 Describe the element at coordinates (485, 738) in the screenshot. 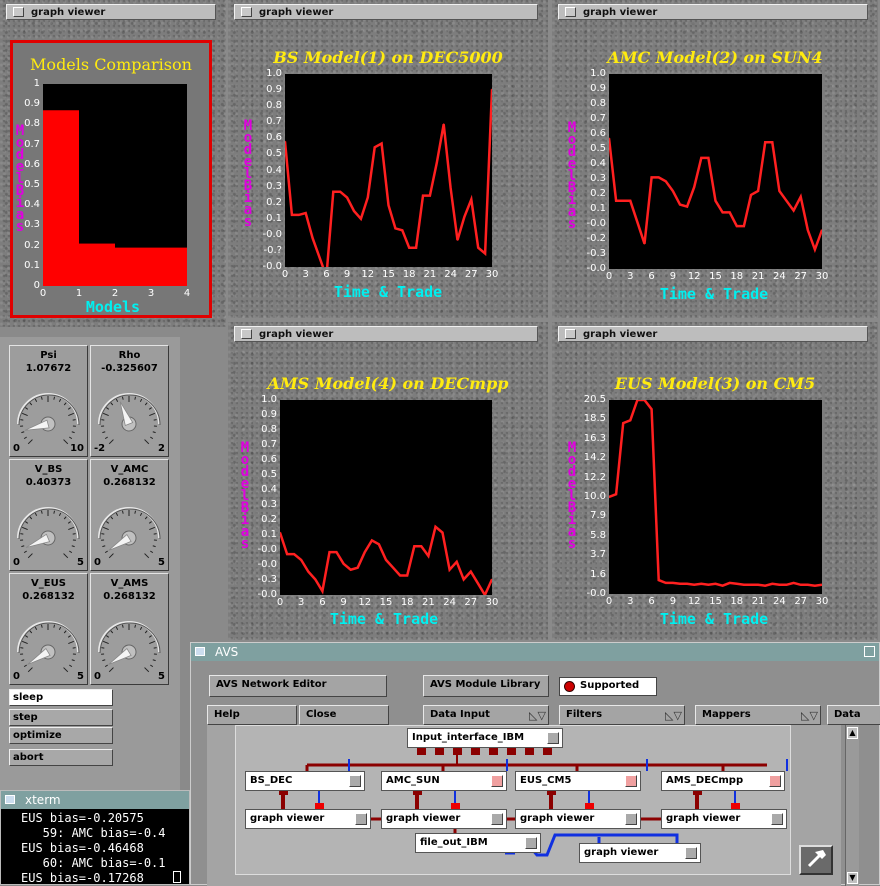

I see `module-input-interface: Input_interface_IBM` at that location.